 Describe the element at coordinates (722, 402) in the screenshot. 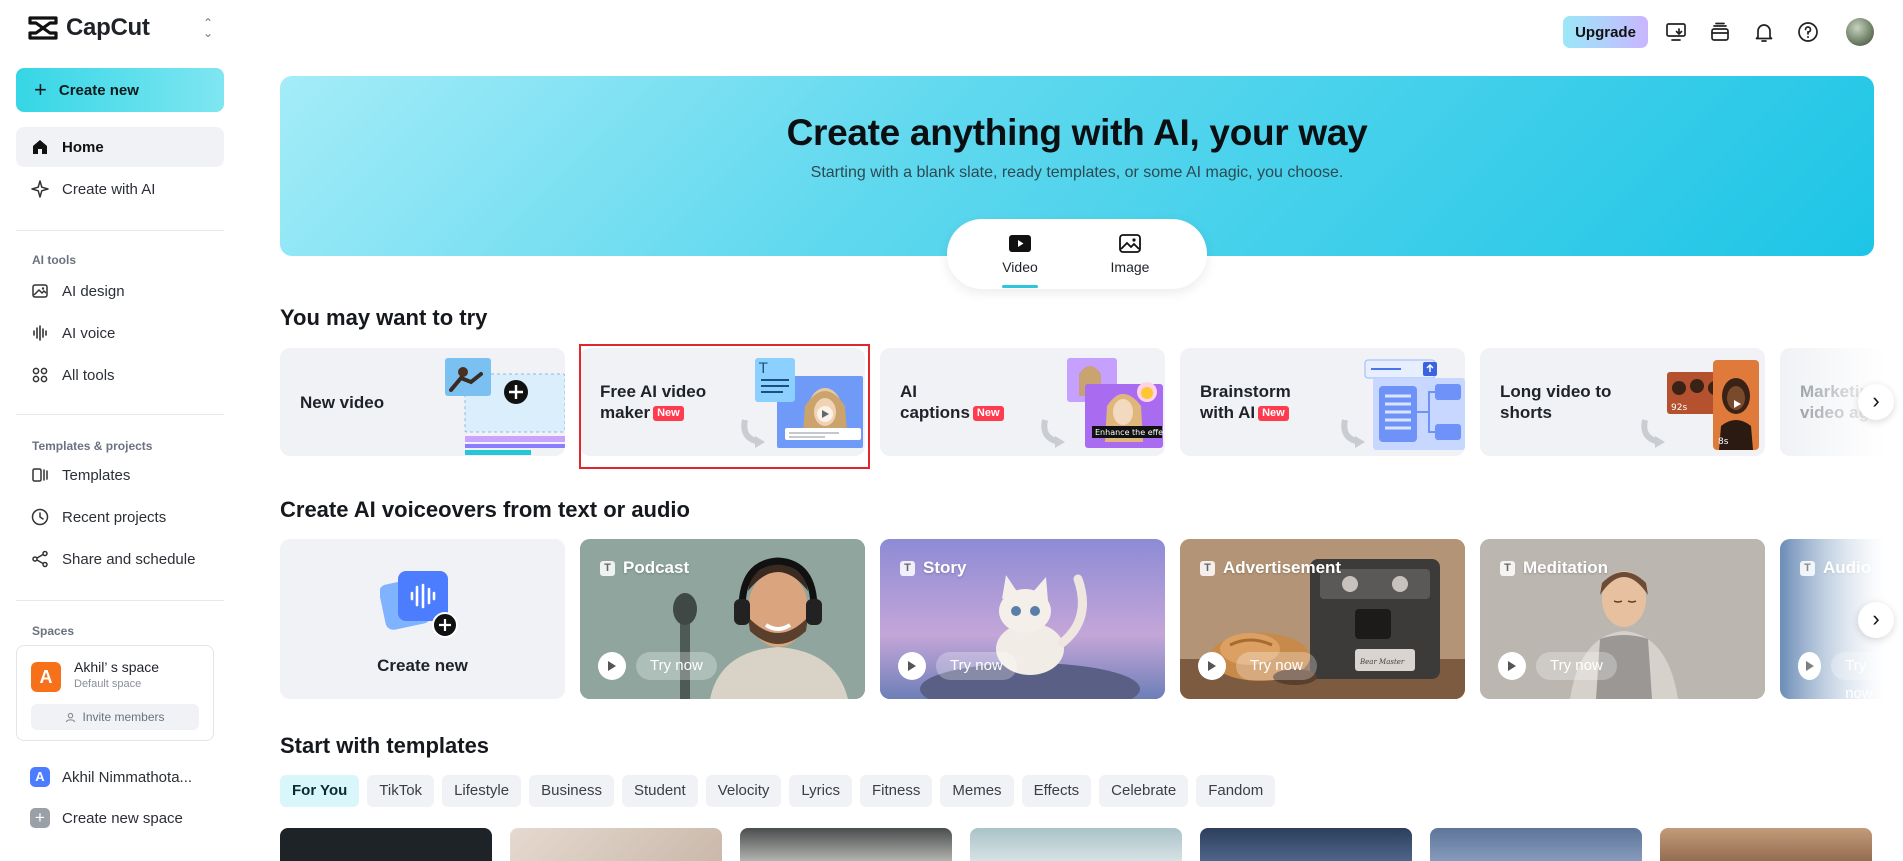

I see `try-card-free-ai-video-maker: Free AI video maker New T` at that location.